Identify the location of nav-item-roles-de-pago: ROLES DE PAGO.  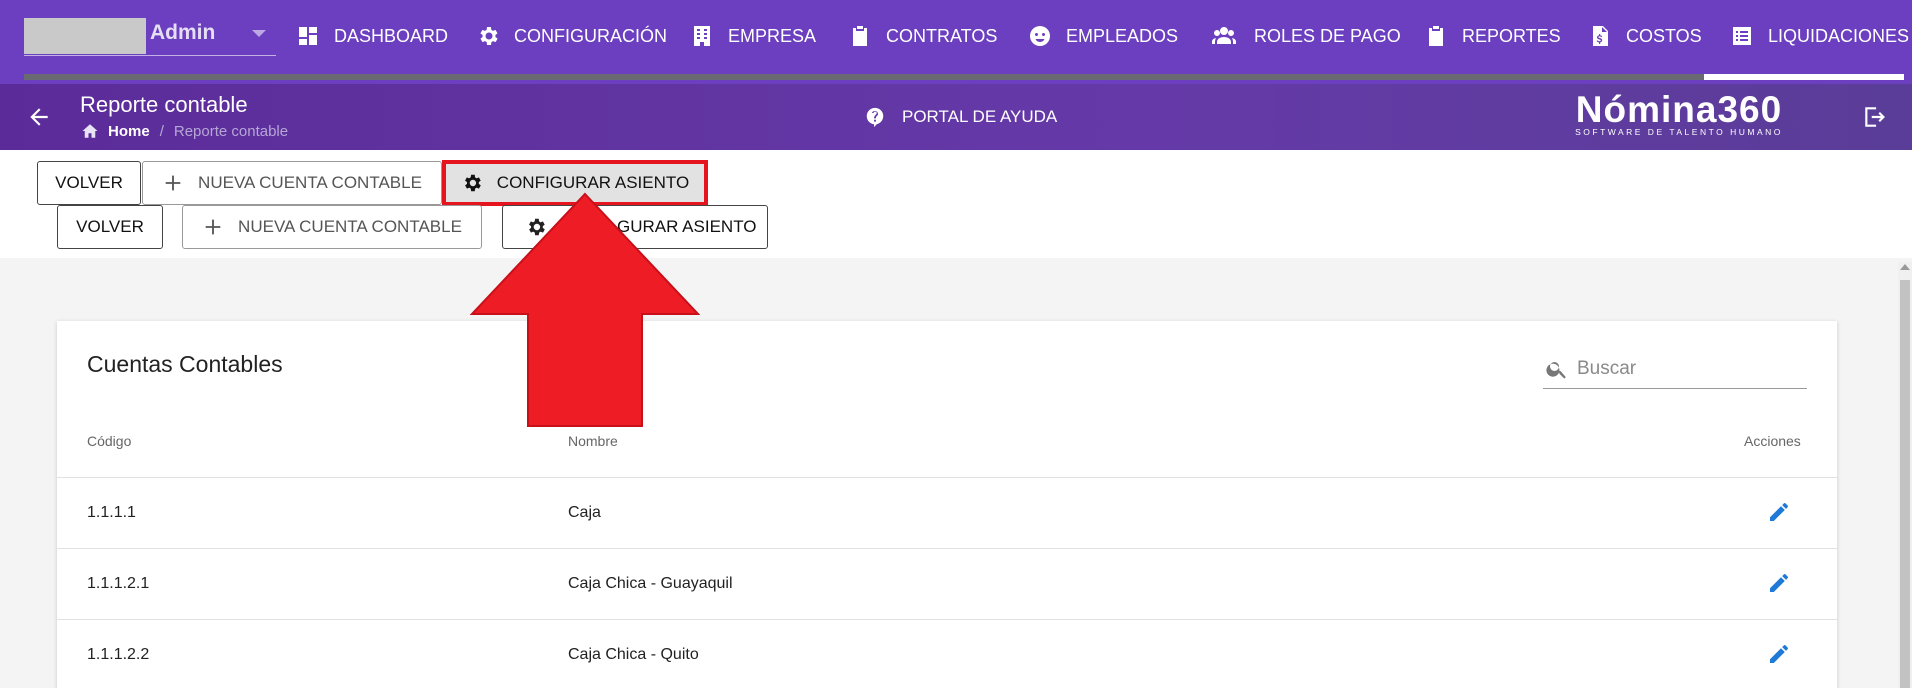
(1304, 36).